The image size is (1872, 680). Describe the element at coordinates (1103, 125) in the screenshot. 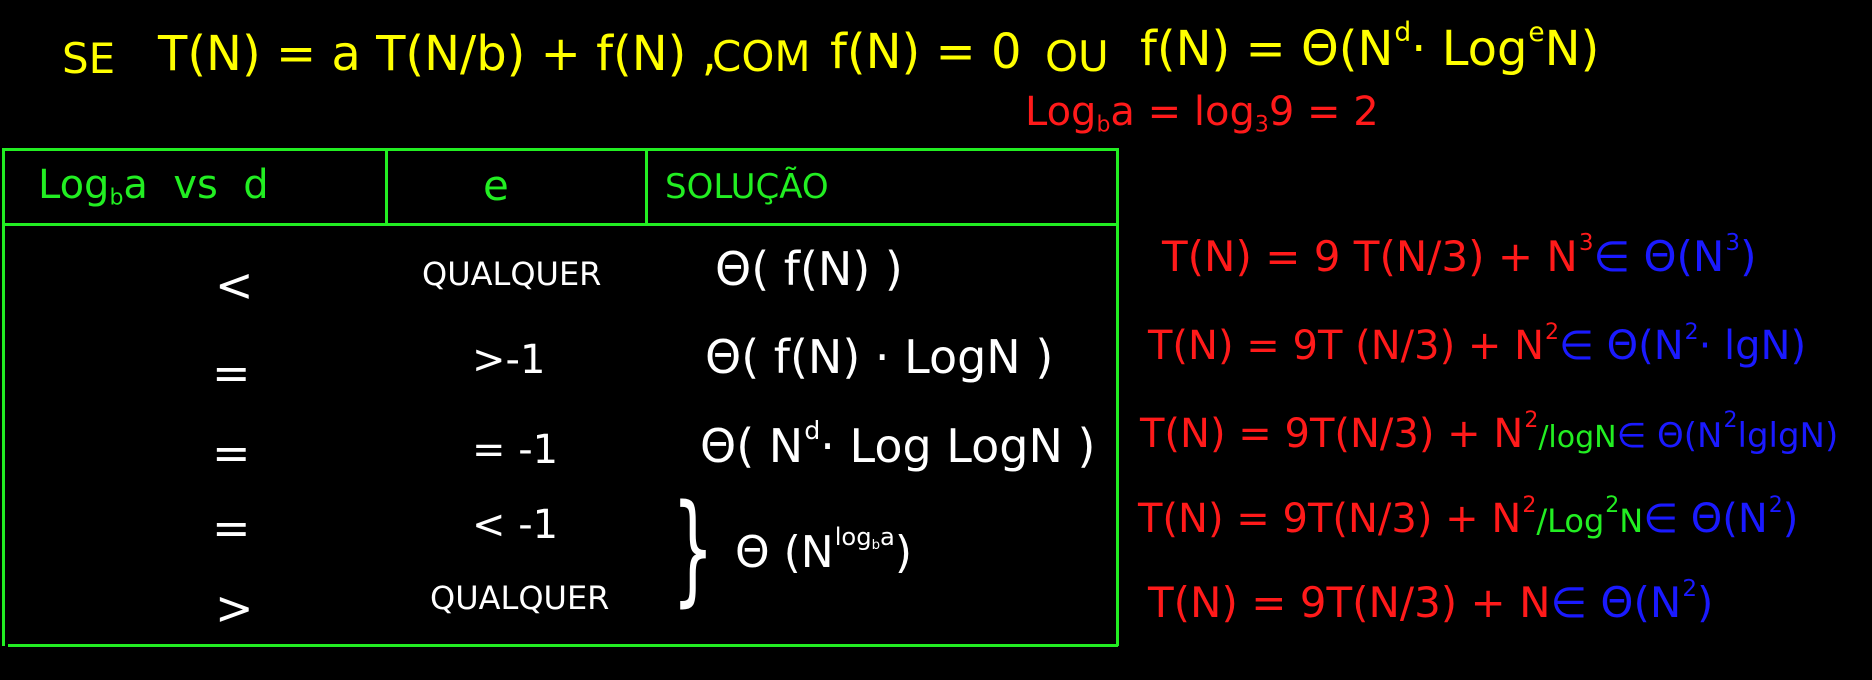

I see `log-calc-b: b` at that location.